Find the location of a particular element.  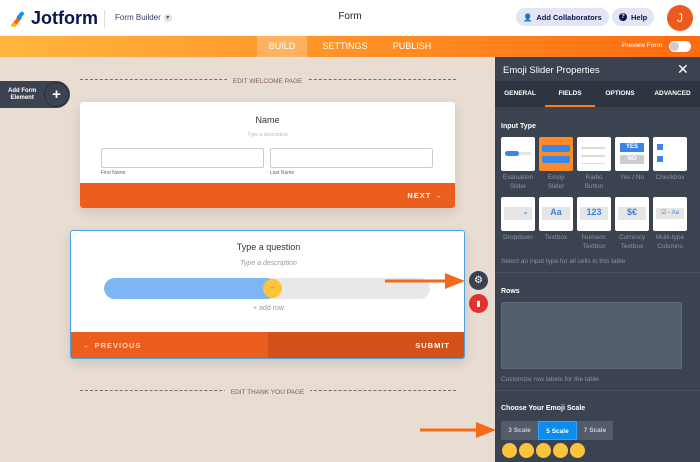

add-collaborators-button: 👤 Add Collaborators is located at coordinates (562, 17).